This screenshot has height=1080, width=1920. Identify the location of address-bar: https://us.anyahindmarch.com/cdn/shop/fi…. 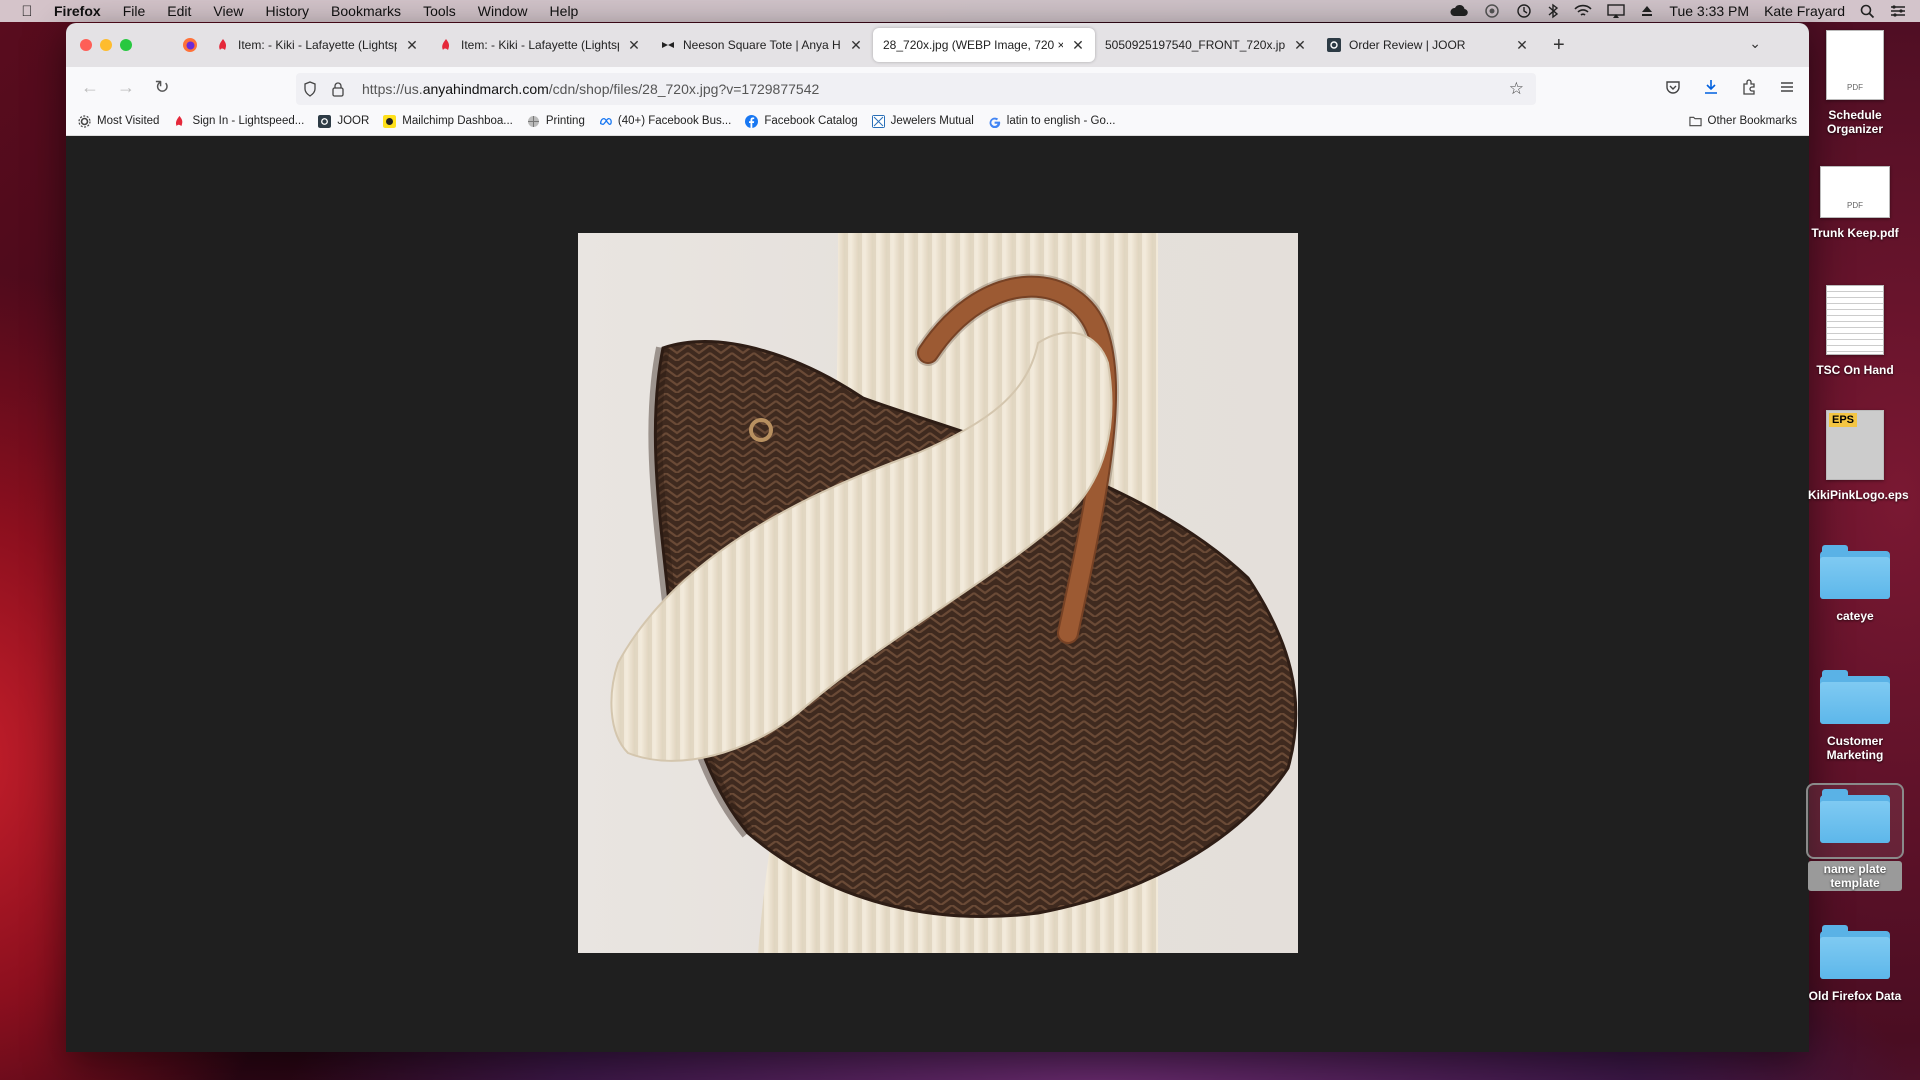
(916, 89).